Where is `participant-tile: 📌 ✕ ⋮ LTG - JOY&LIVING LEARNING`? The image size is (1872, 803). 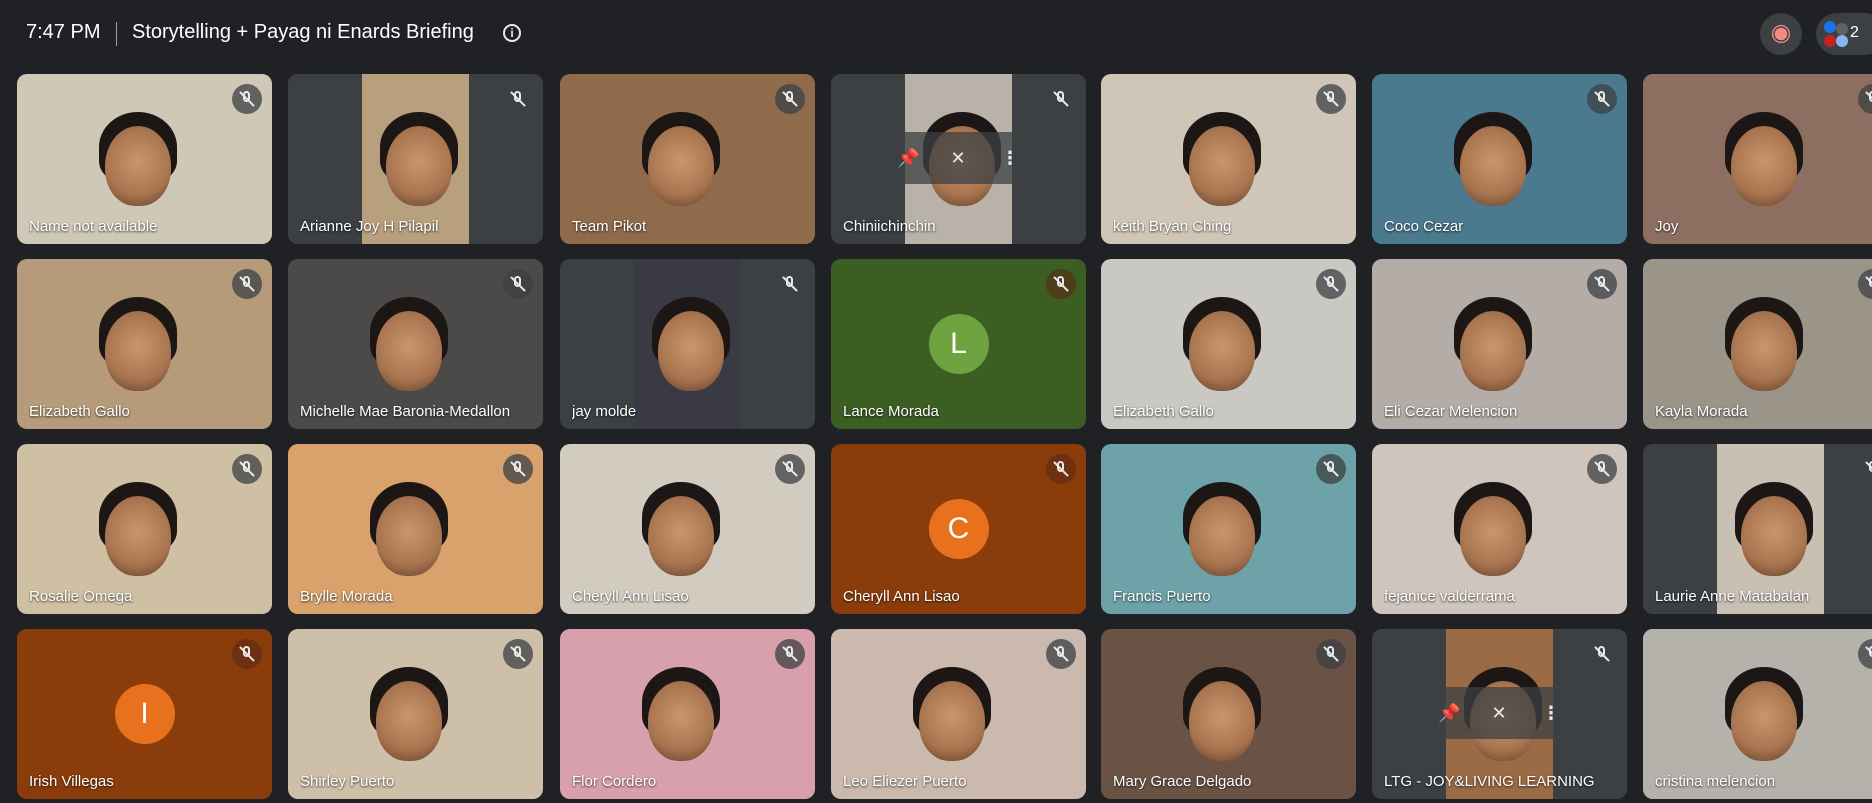 participant-tile: 📌 ✕ ⋮ LTG - JOY&LIVING LEARNING is located at coordinates (1499, 714).